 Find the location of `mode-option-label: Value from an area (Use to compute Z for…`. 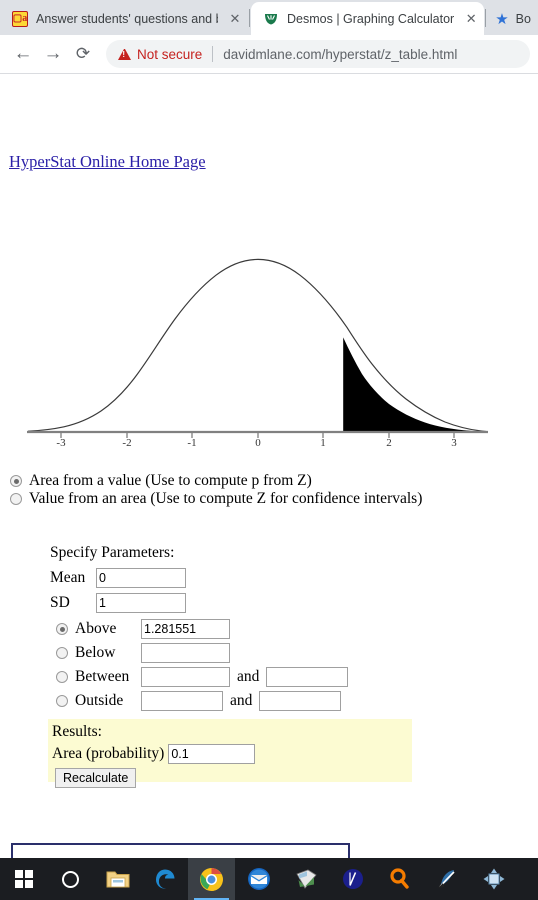

mode-option-label: Value from an area (Use to compute Z for… is located at coordinates (226, 498).